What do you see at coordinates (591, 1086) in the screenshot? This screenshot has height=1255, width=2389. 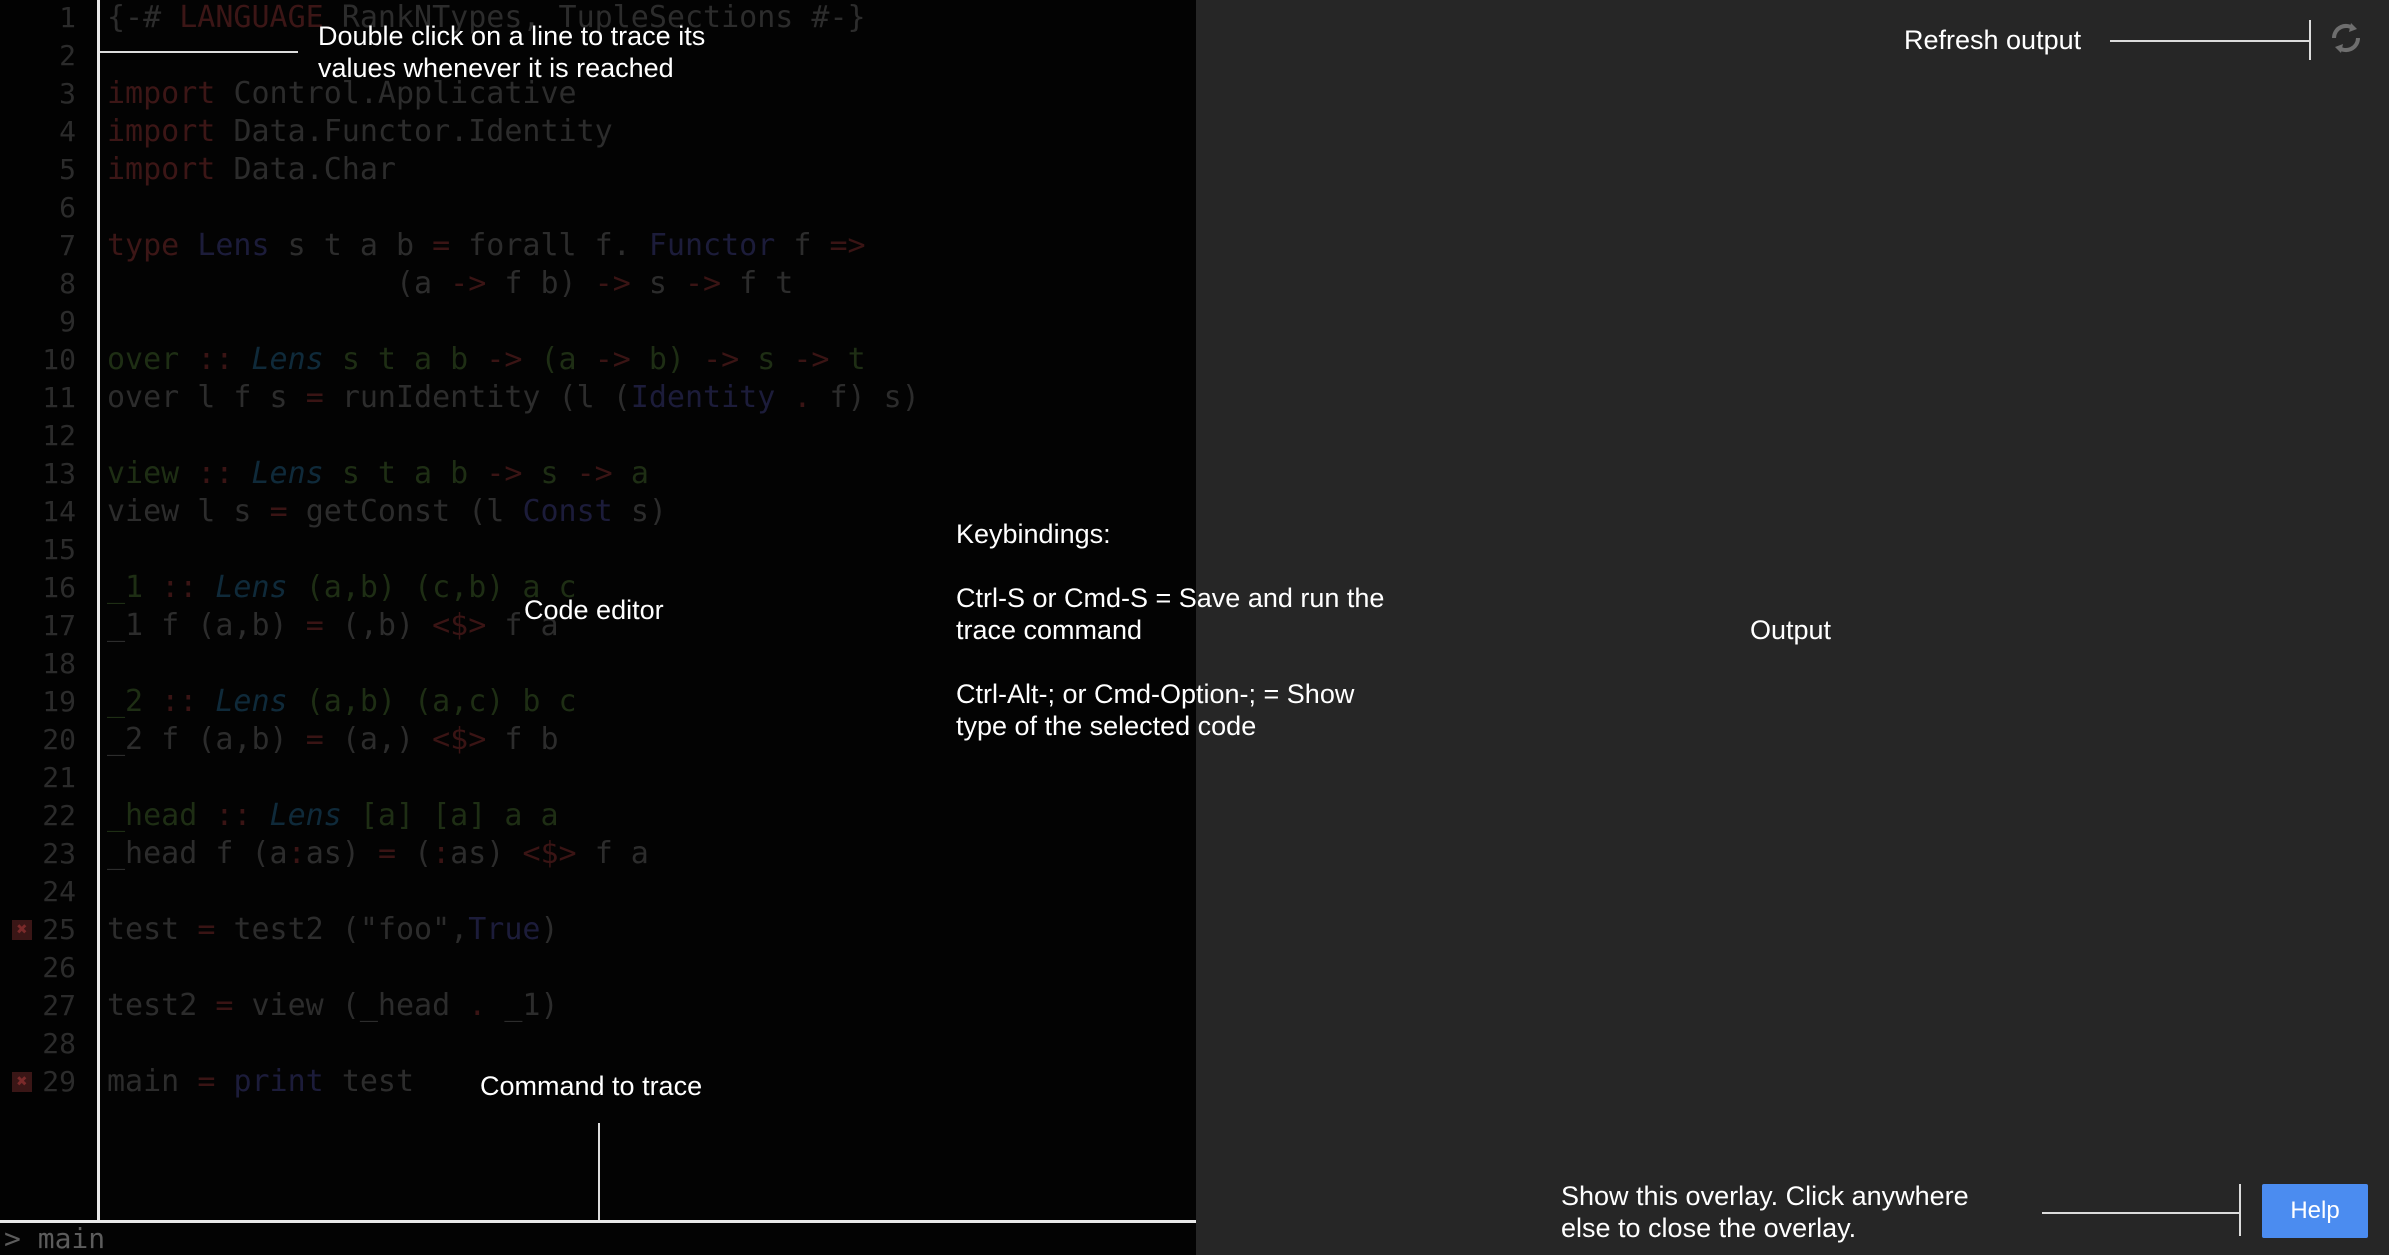 I see `command-label: Command to trace` at bounding box center [591, 1086].